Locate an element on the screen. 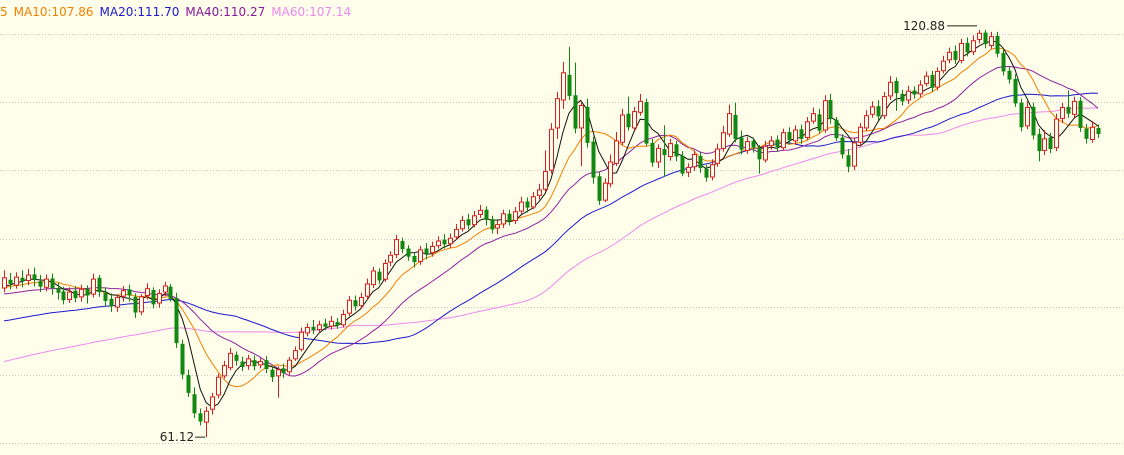 The width and height of the screenshot is (1124, 455). legend-ma20: MA20:111.70 is located at coordinates (139, 12).